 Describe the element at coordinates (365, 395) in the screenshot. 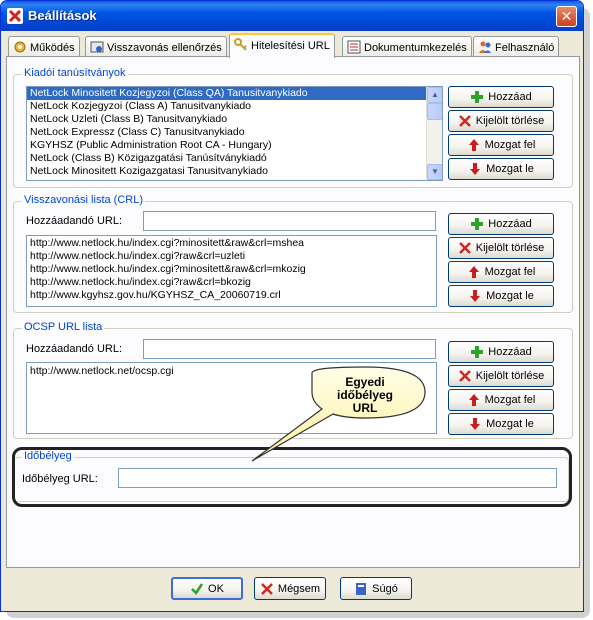

I see `callout-text: Egyedi időbélyeg URL` at that location.